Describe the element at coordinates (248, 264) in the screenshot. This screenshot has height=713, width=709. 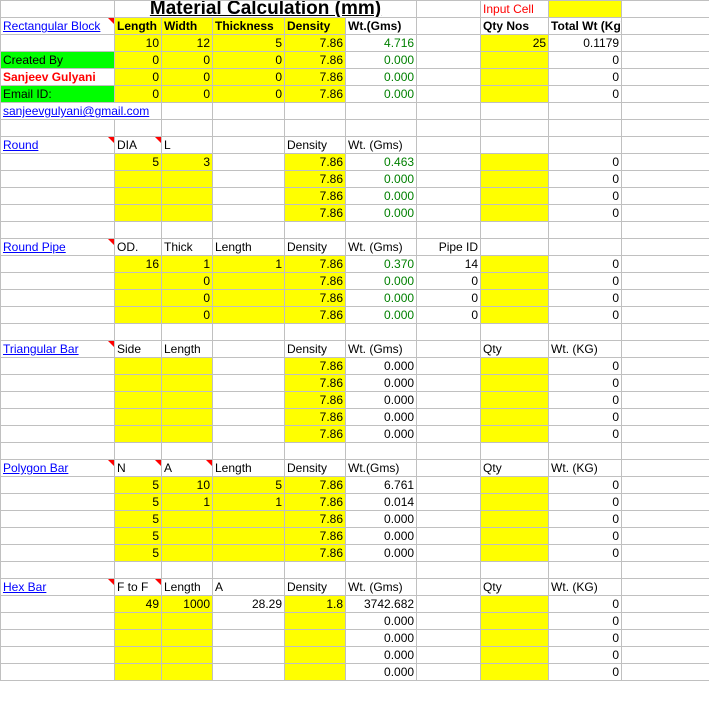
I see `pipe-cell-2: 1` at that location.